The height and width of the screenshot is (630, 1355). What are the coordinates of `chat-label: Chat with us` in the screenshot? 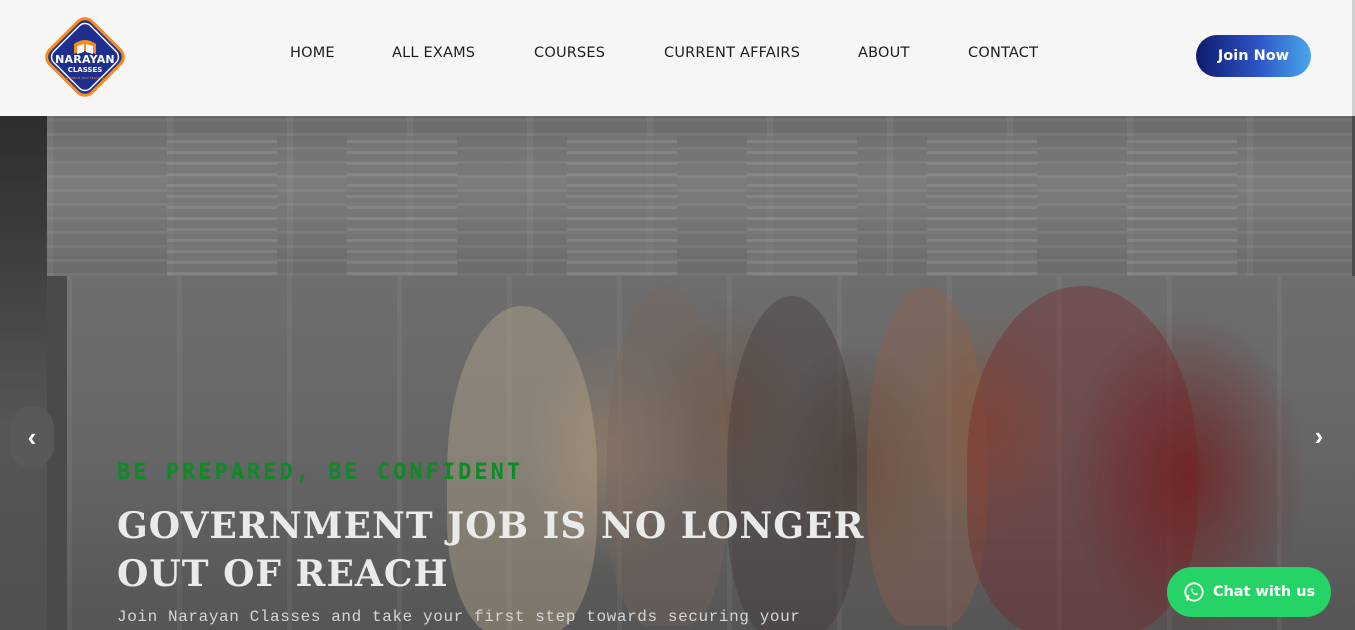 It's located at (1264, 592).